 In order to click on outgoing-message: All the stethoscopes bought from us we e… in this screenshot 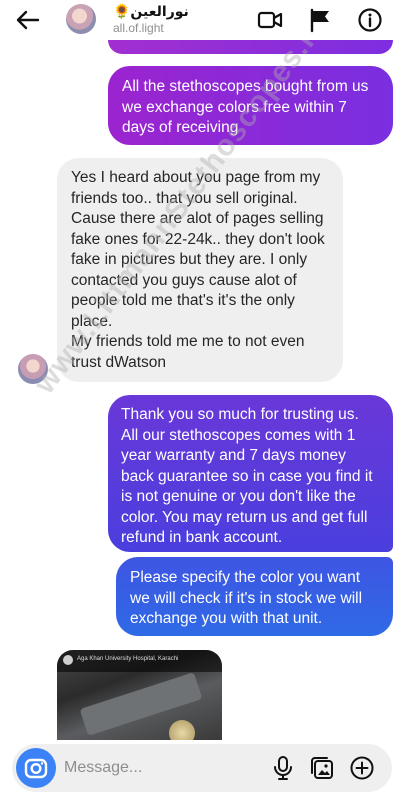, I will do `click(250, 105)`.